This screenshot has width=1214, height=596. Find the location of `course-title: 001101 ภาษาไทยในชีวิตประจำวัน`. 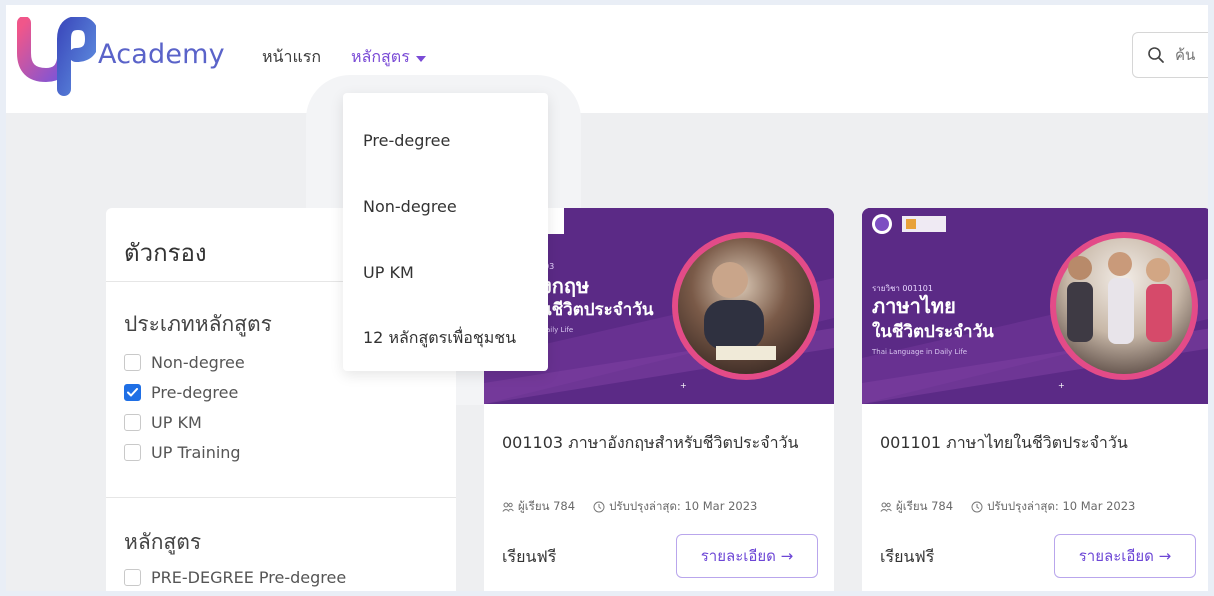

course-title: 001101 ภาษาไทยในชีวิตประจำวัน is located at coordinates (1040, 443).